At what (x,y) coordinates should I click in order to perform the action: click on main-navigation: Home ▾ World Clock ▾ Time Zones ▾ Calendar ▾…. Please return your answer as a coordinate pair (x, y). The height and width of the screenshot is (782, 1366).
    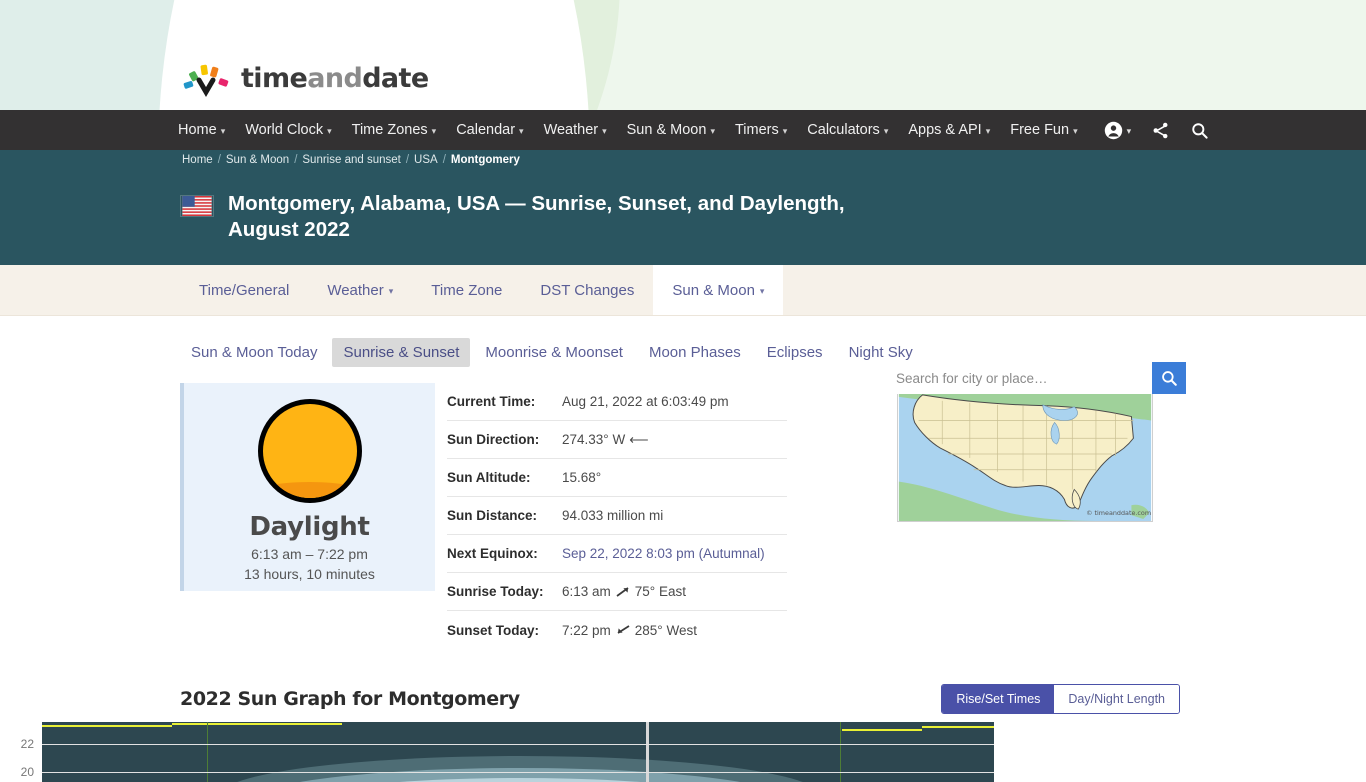
    Looking at the image, I should click on (683, 130).